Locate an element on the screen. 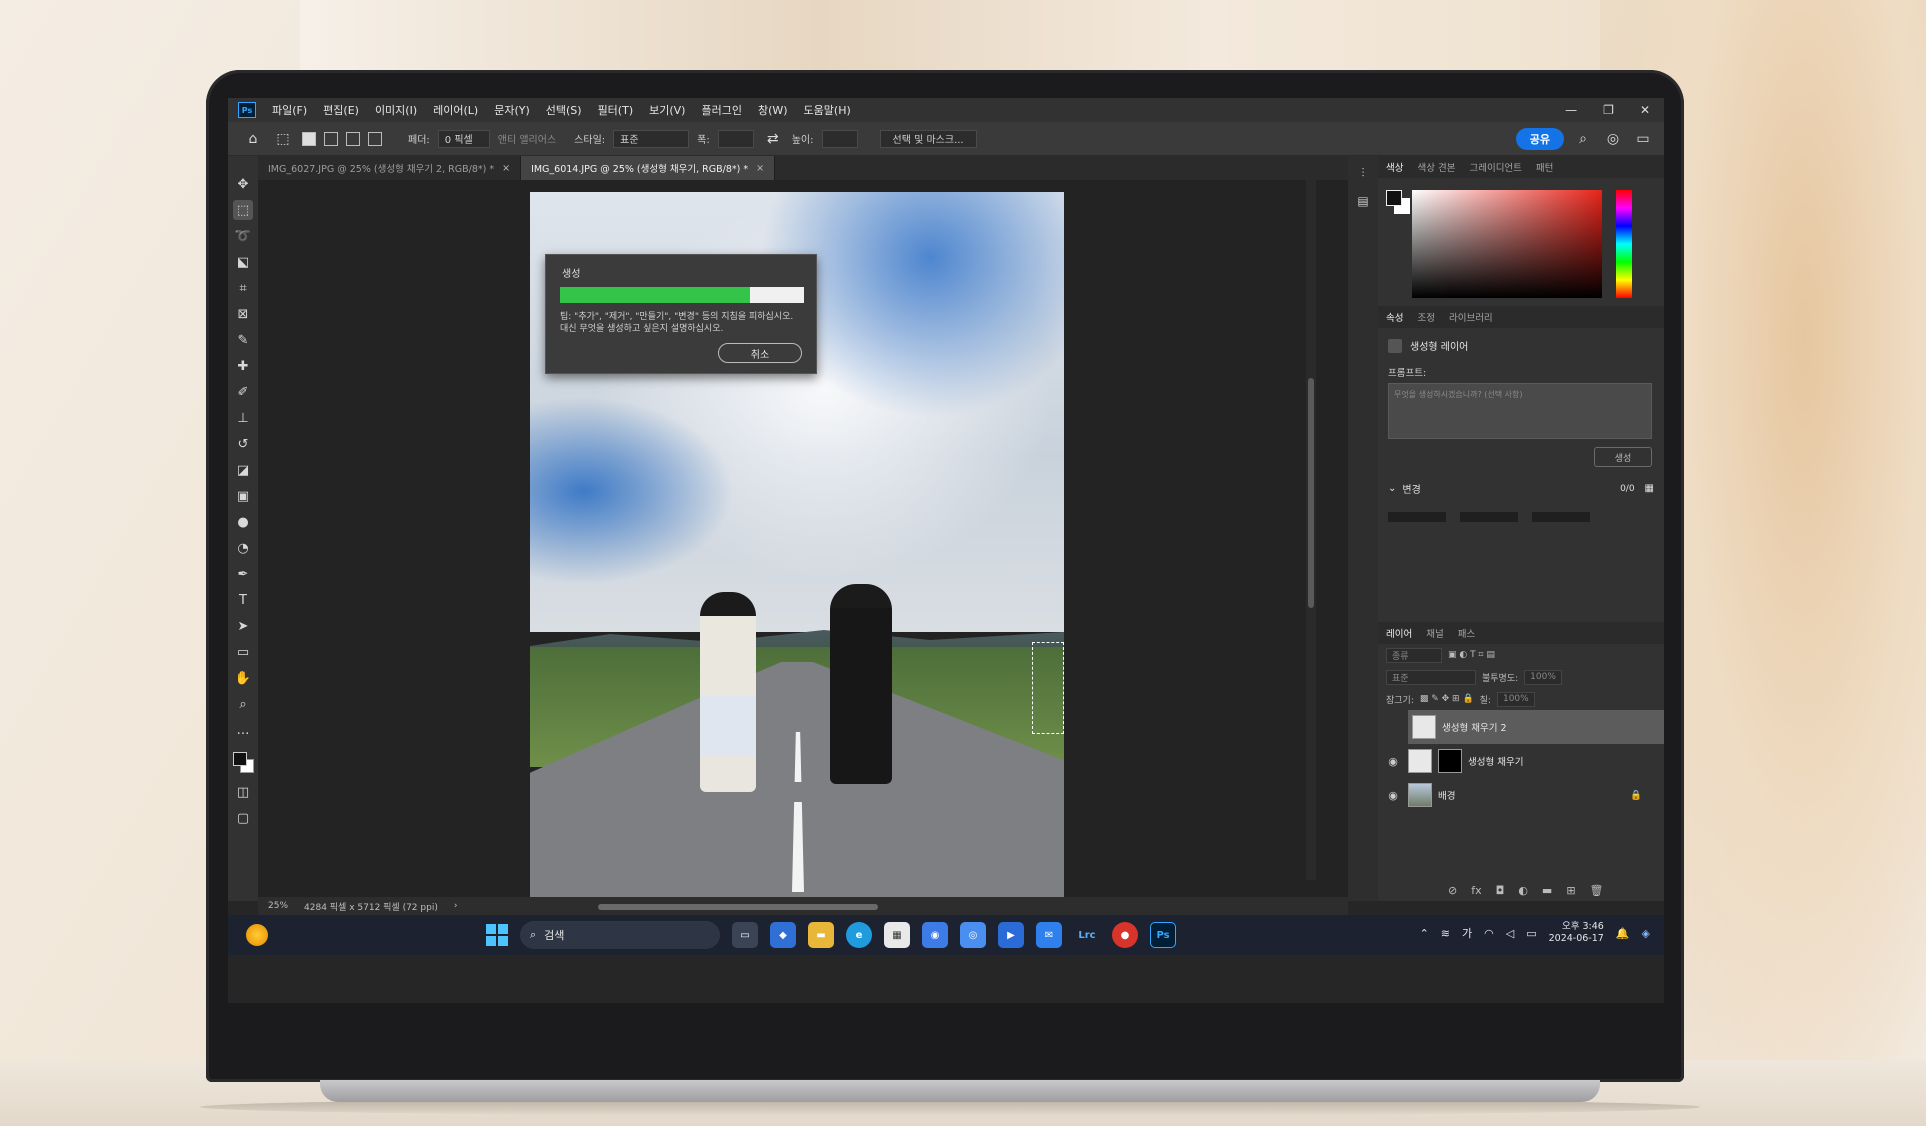 This screenshot has height=1126, width=1926. subtract-selection-icon is located at coordinates (353, 138).